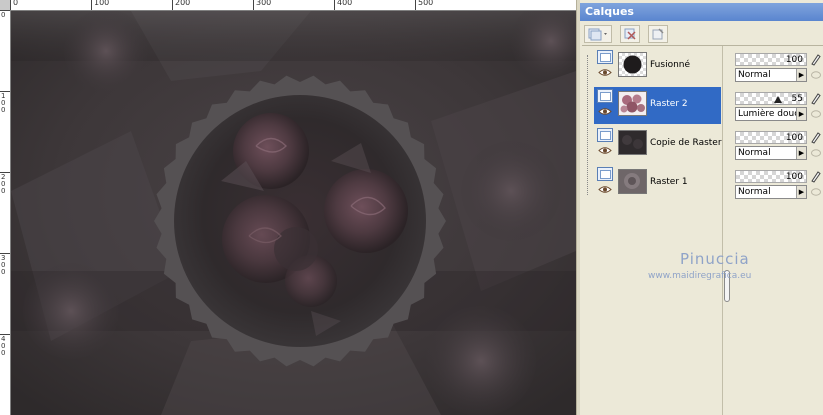  What do you see at coordinates (702, 34) in the screenshot?
I see `palette-toolbar` at bounding box center [702, 34].